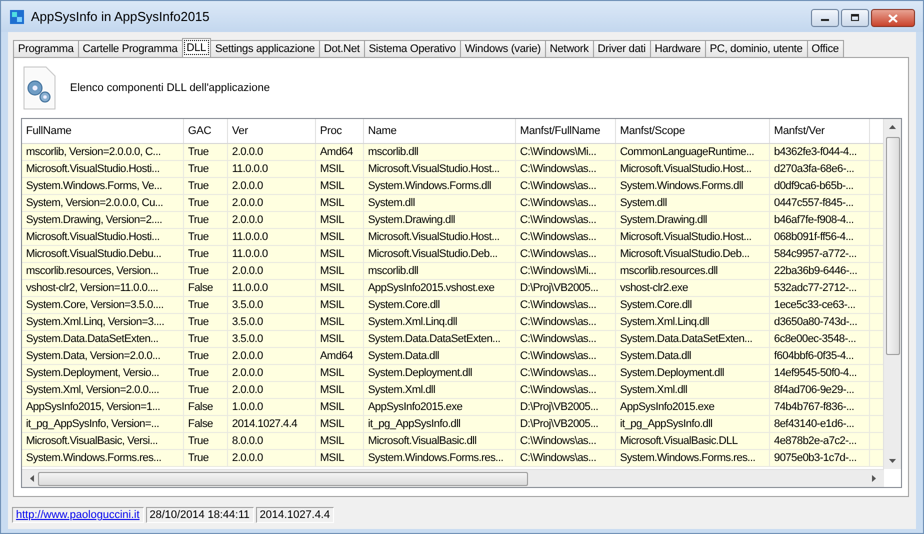 The image size is (924, 534). Describe the element at coordinates (874, 478) in the screenshot. I see `scroll-right-icon` at that location.